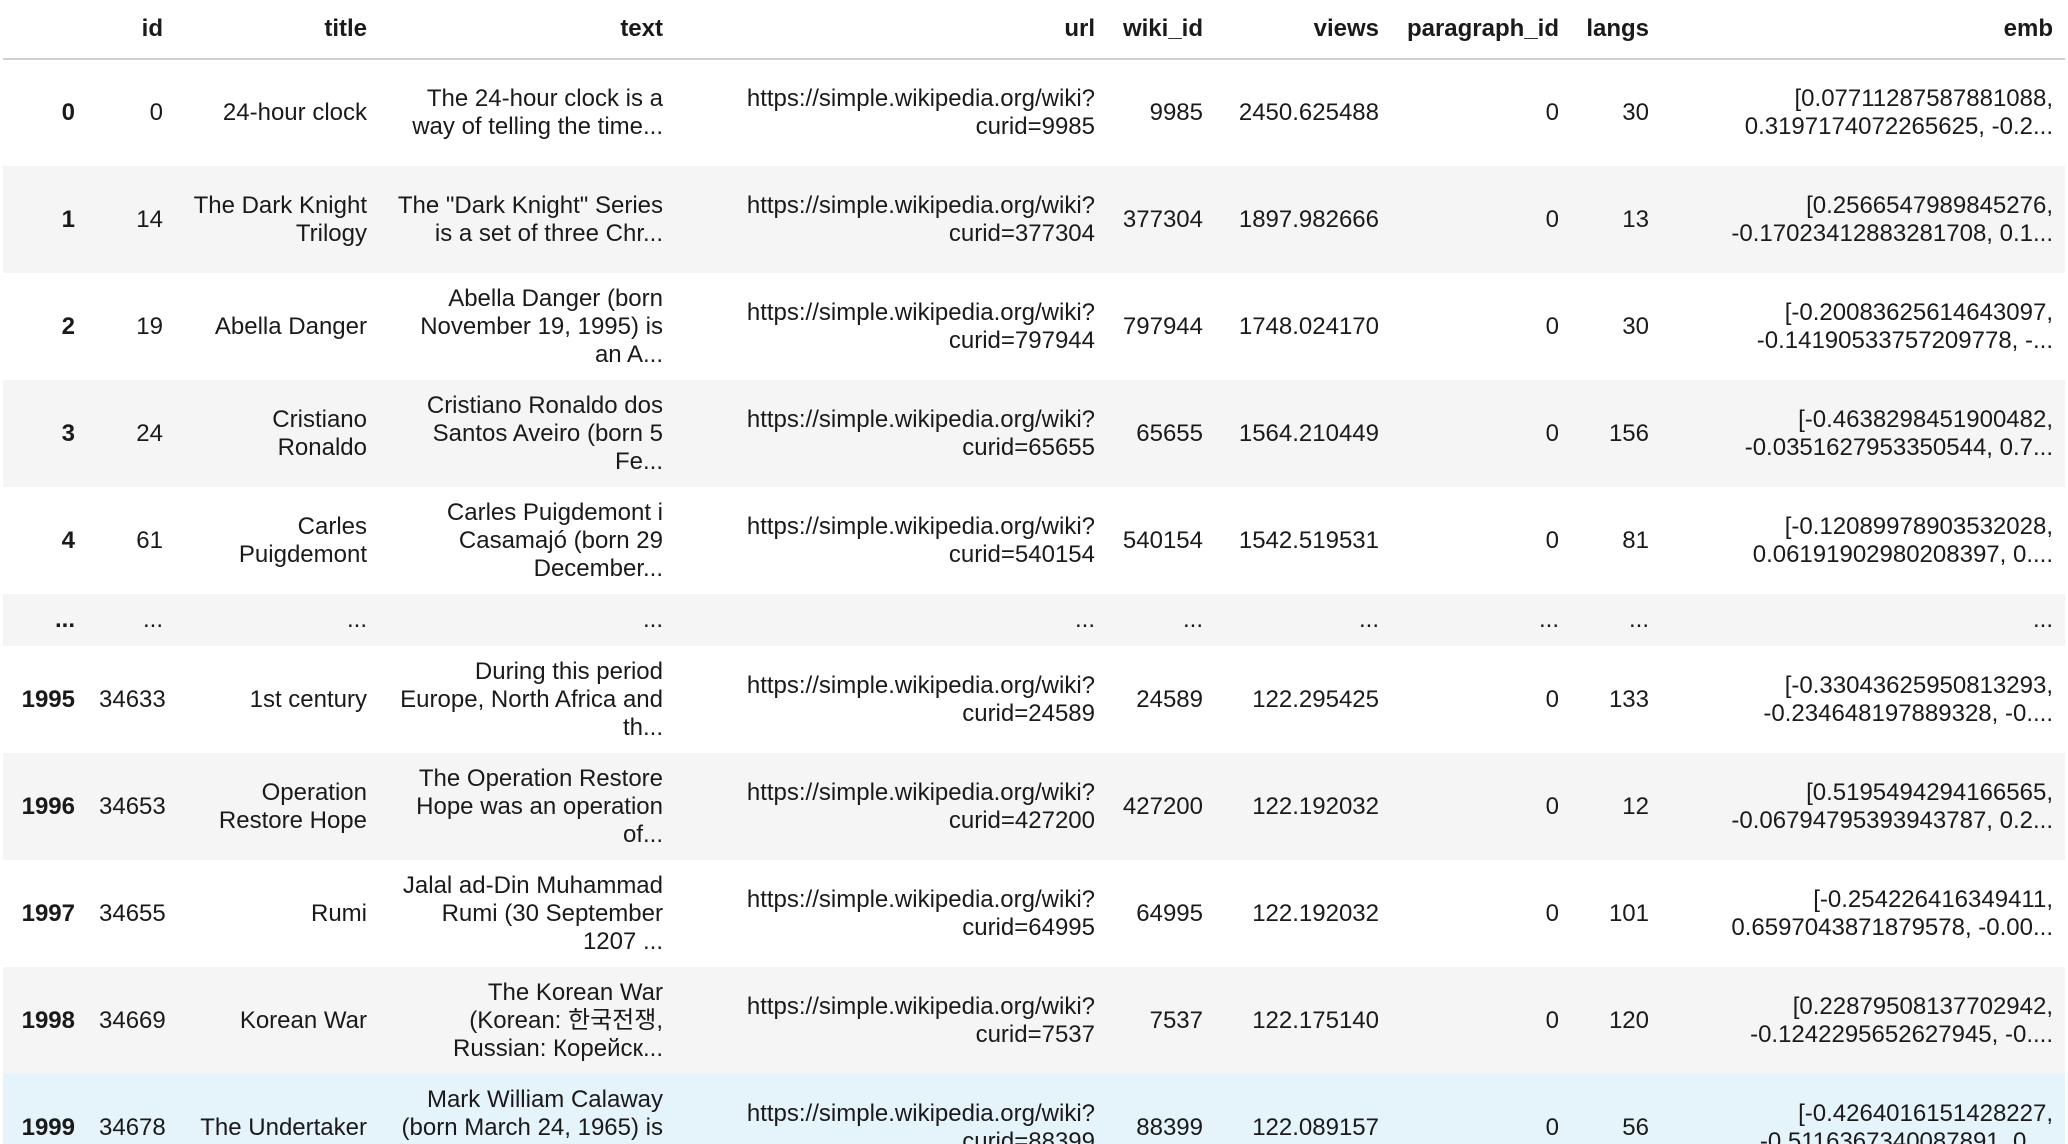 This screenshot has width=2068, height=1144. I want to click on cell-wiki-id: 377304, so click(1162, 219).